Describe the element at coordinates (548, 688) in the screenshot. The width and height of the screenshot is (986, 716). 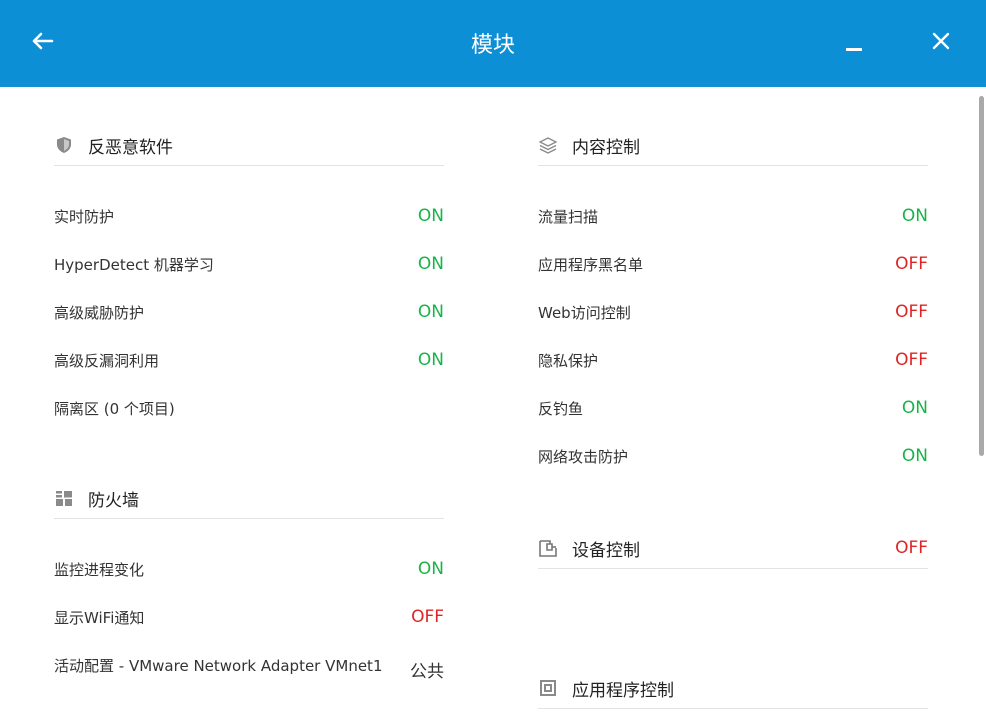
I see `app-icon` at that location.